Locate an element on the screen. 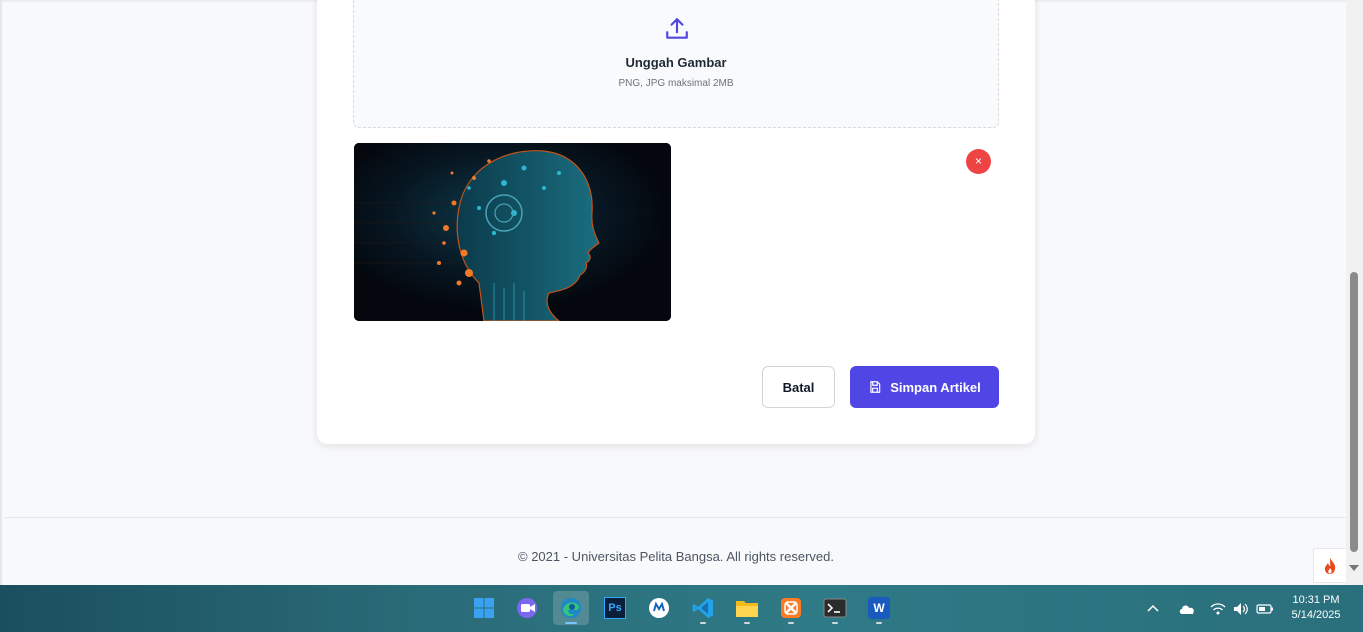 Image resolution: width=1363 pixels, height=632 pixels. chevron-up-icon is located at coordinates (1153, 609).